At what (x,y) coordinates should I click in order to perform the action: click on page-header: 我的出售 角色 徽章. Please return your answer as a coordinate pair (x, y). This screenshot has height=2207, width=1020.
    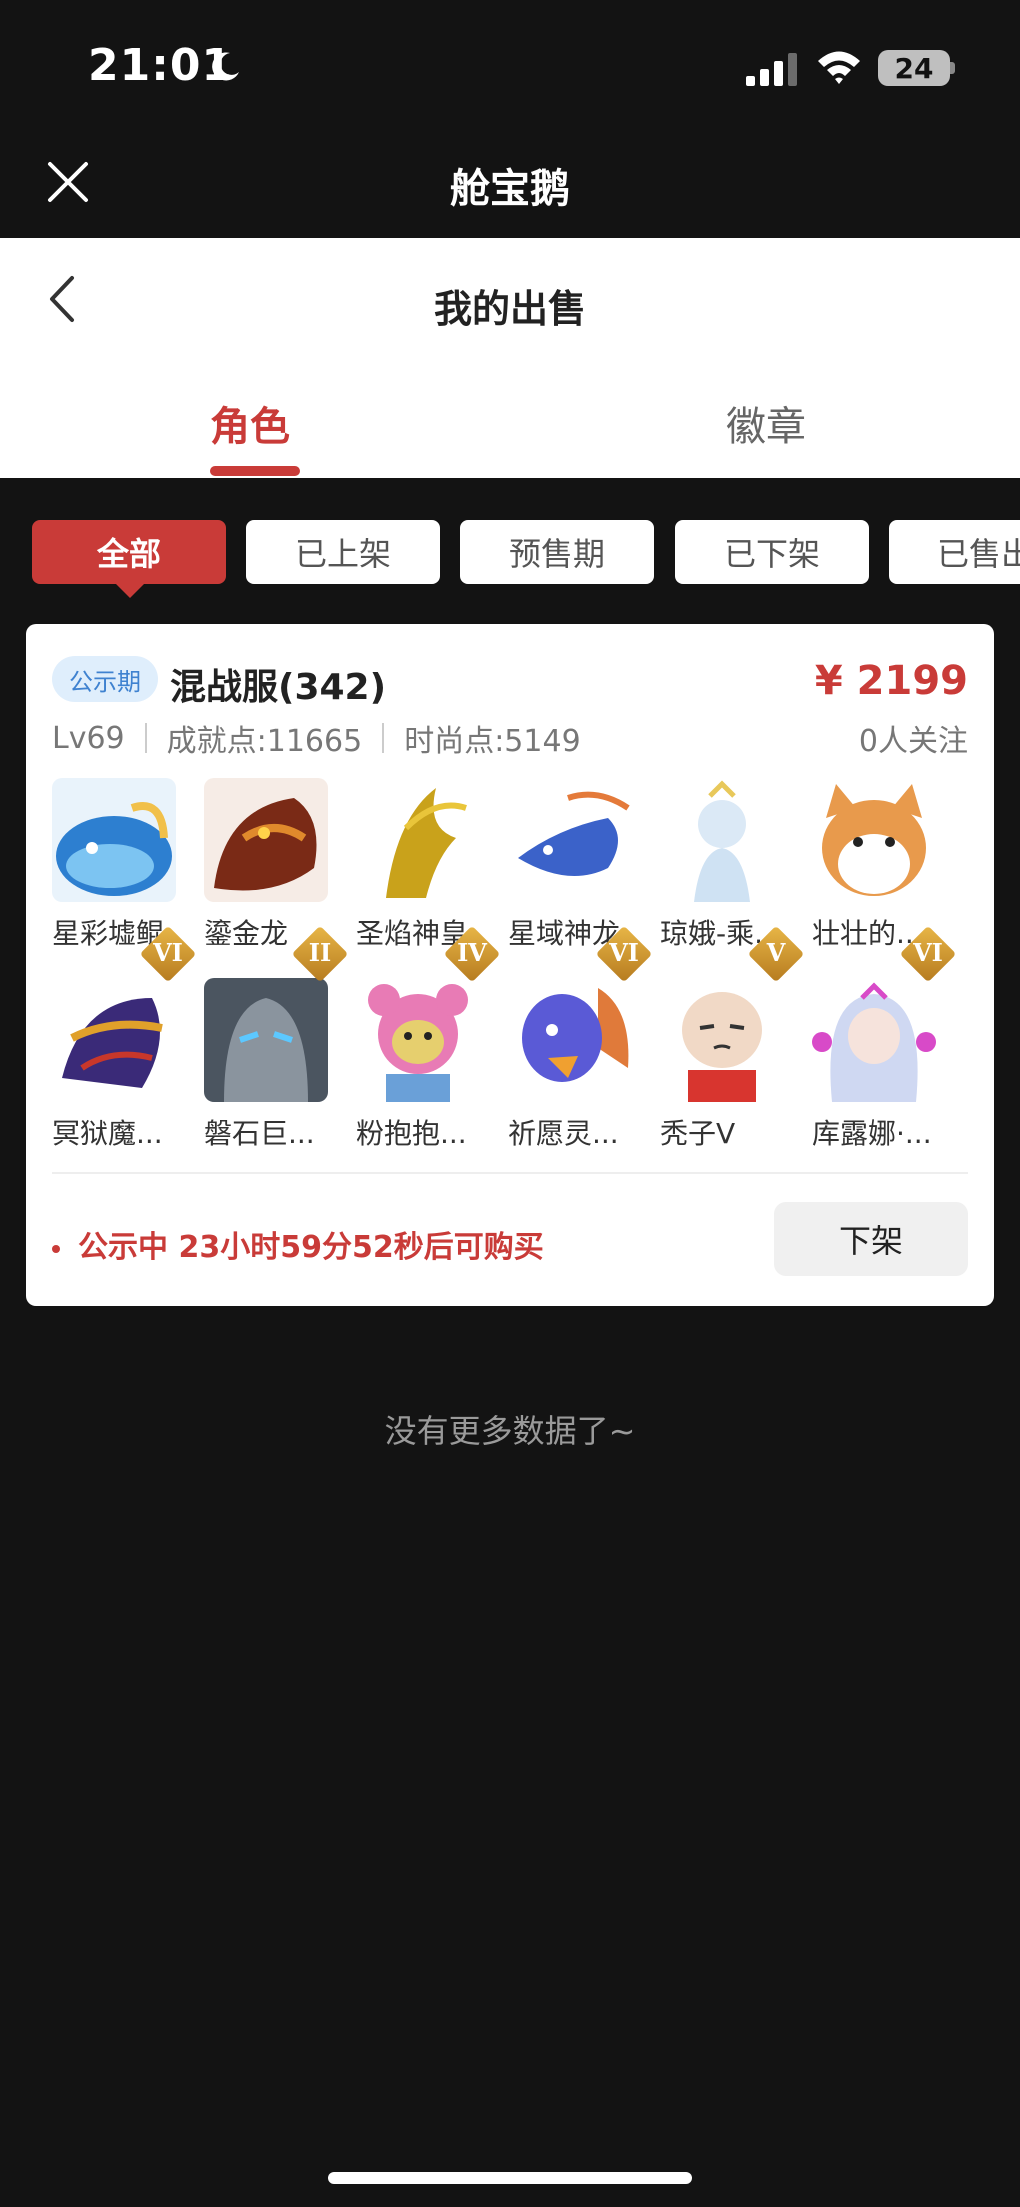
    Looking at the image, I should click on (510, 358).